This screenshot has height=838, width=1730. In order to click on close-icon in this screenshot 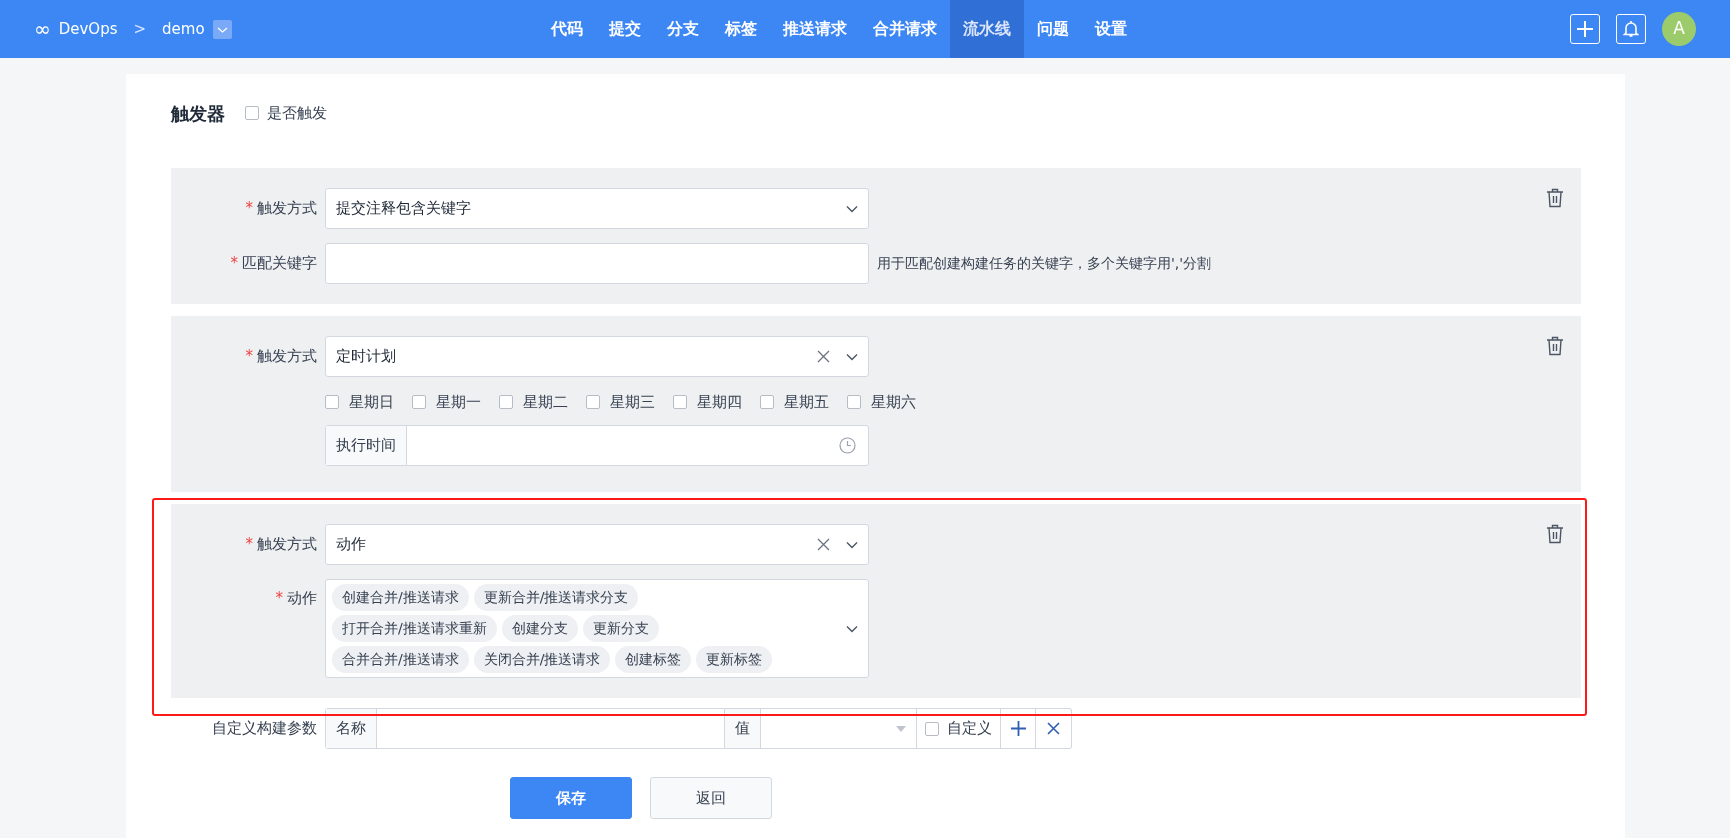, I will do `click(1053, 728)`.